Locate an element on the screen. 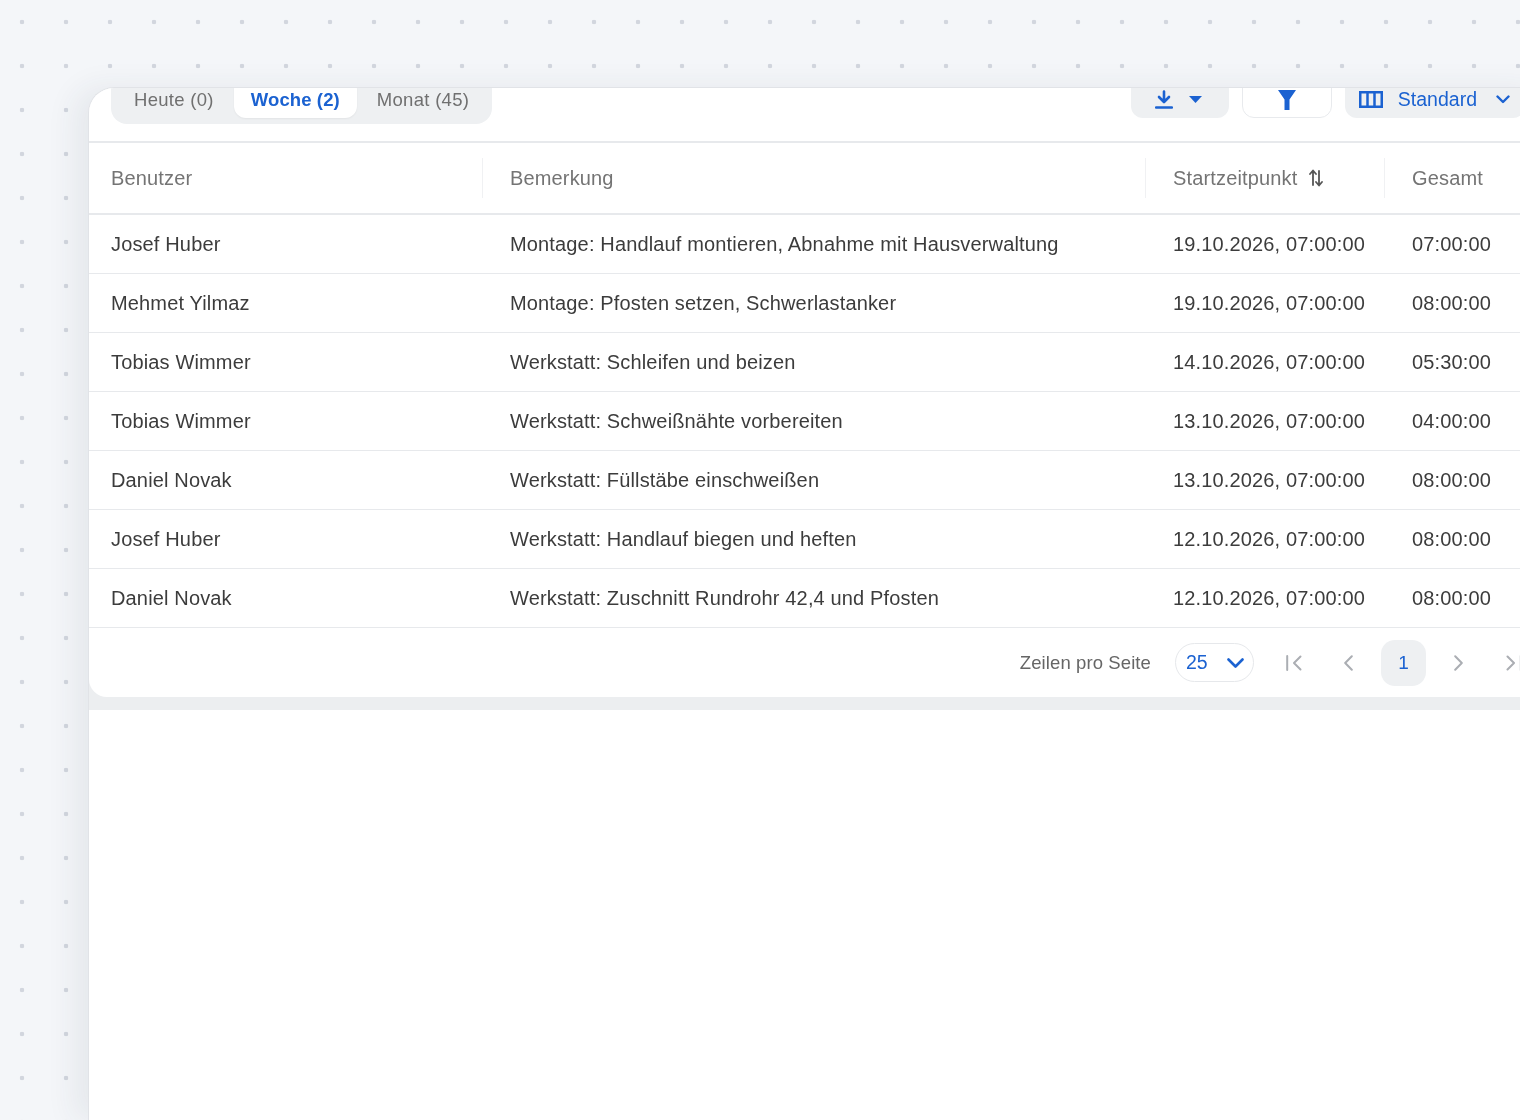 The height and width of the screenshot is (1120, 1520). column-header: Benutzer is located at coordinates (152, 178).